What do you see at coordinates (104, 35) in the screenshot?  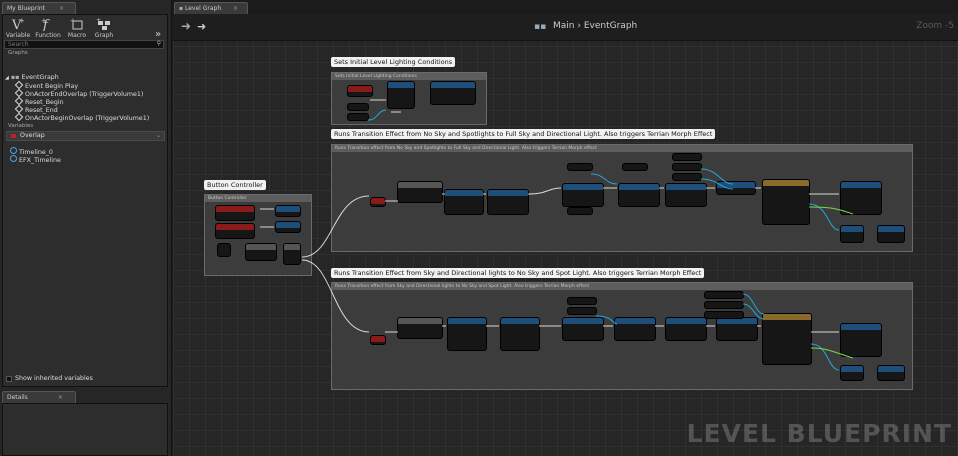 I see `graph-label: Graph` at bounding box center [104, 35].